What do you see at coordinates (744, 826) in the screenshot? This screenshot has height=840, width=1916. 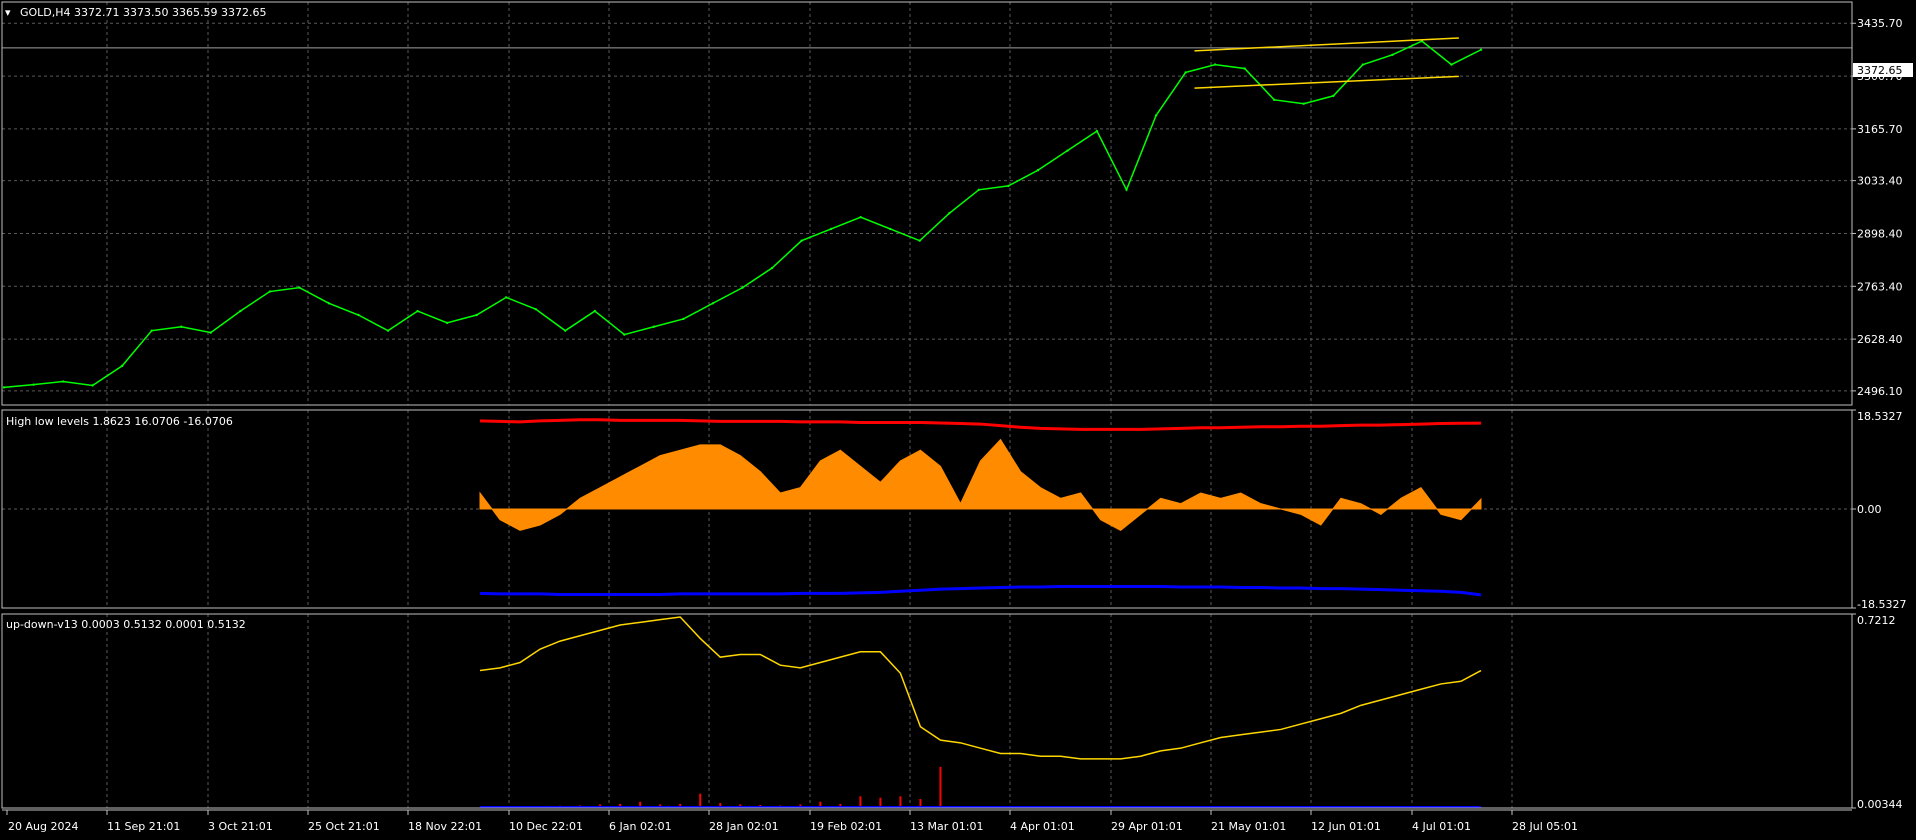 I see `x-tick-label: 28 Jan 02:01` at bounding box center [744, 826].